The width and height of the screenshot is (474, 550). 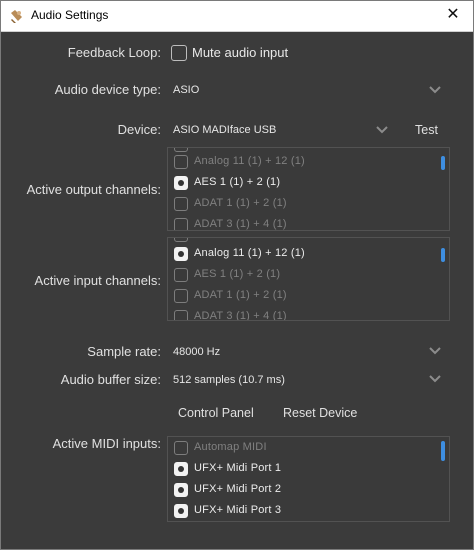 I want to click on list-item: Automap MIDI, so click(x=308, y=448).